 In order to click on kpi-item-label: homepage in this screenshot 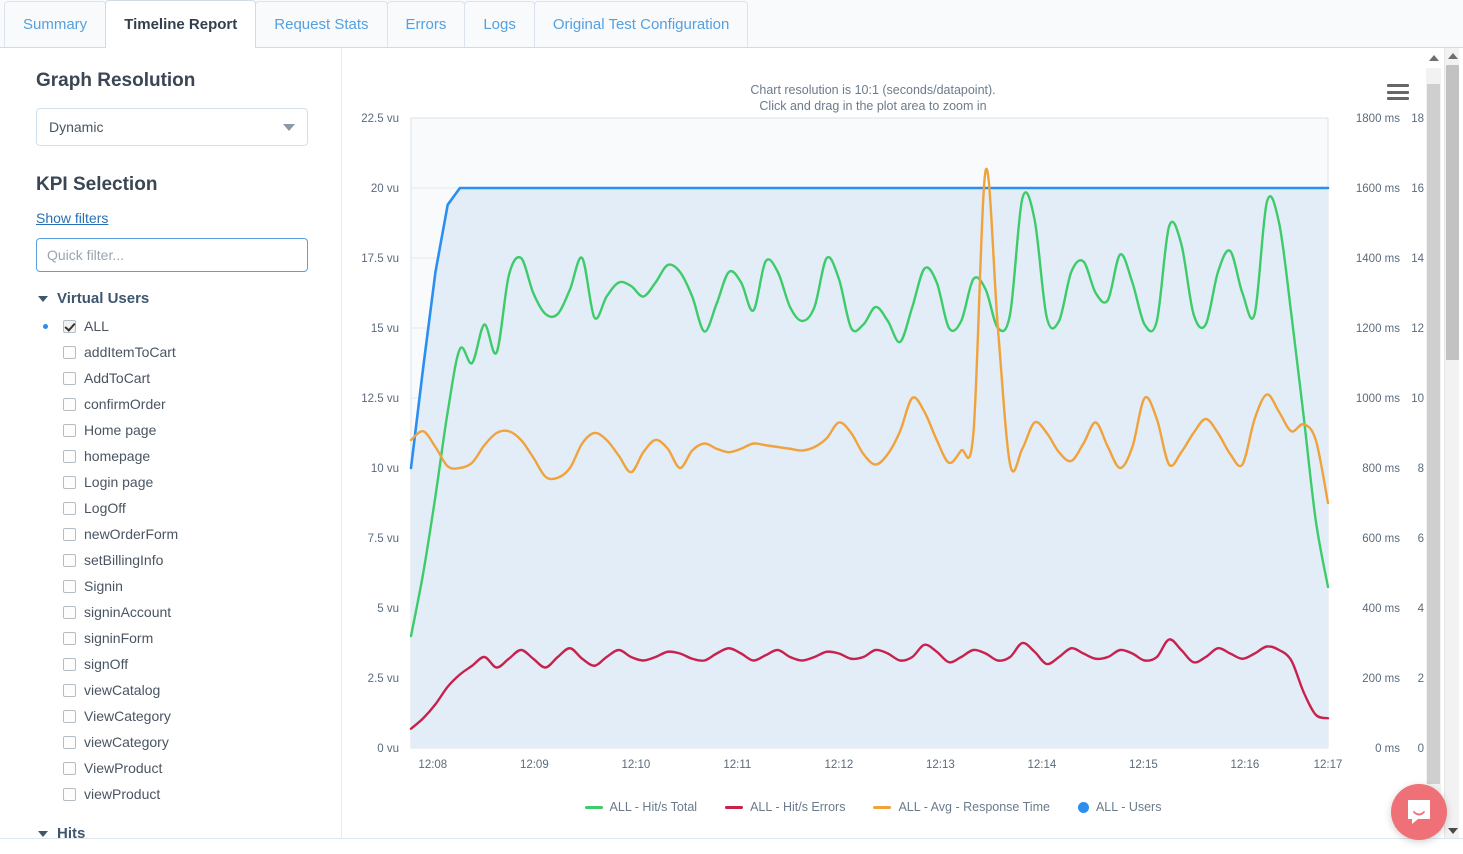, I will do `click(117, 456)`.